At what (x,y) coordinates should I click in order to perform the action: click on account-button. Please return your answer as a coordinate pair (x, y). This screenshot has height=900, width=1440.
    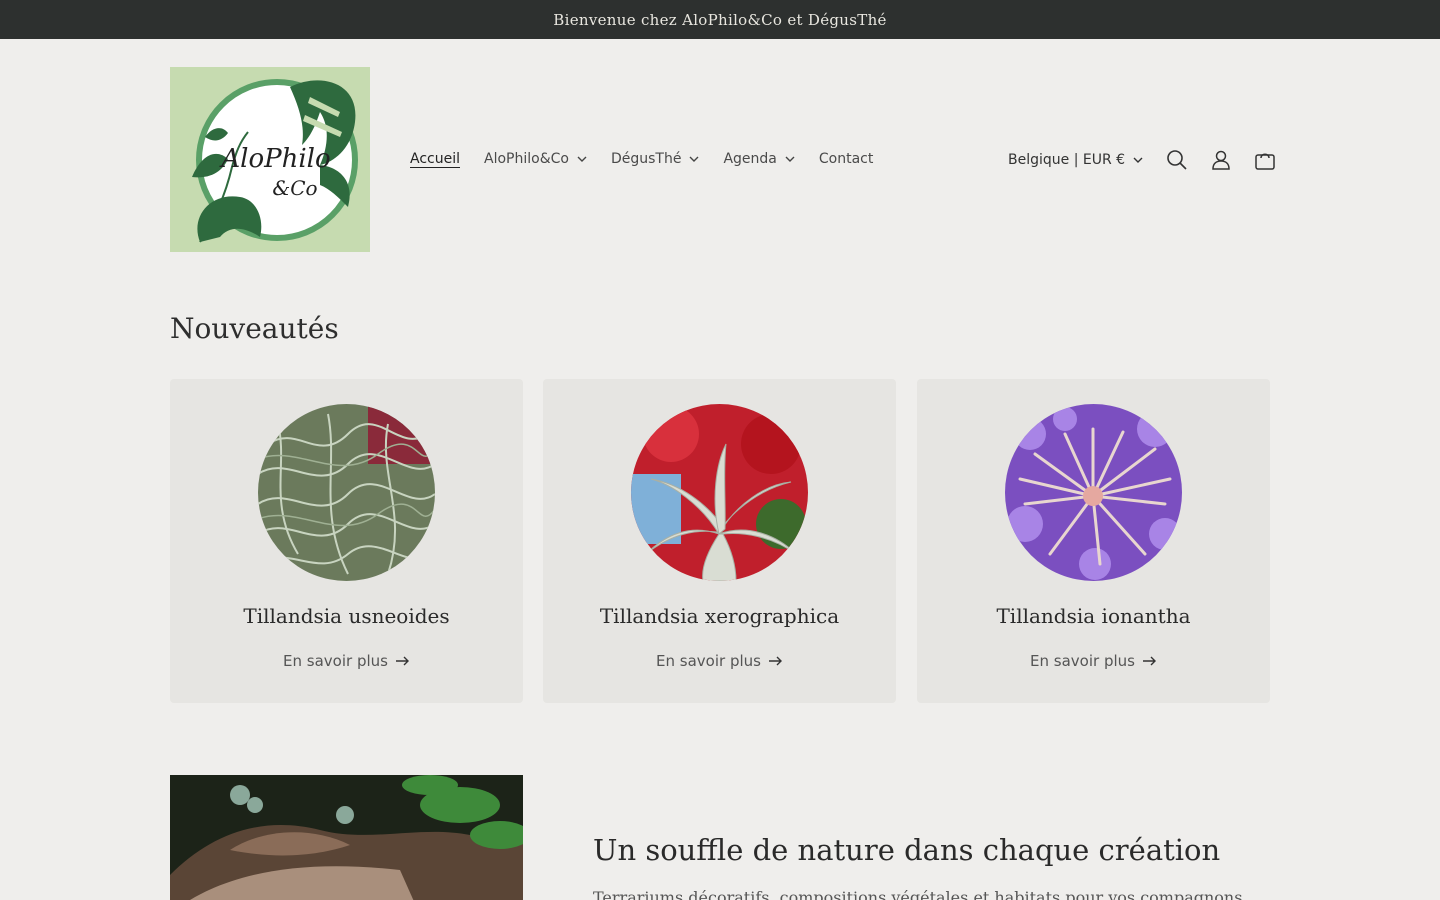
    Looking at the image, I should click on (1221, 160).